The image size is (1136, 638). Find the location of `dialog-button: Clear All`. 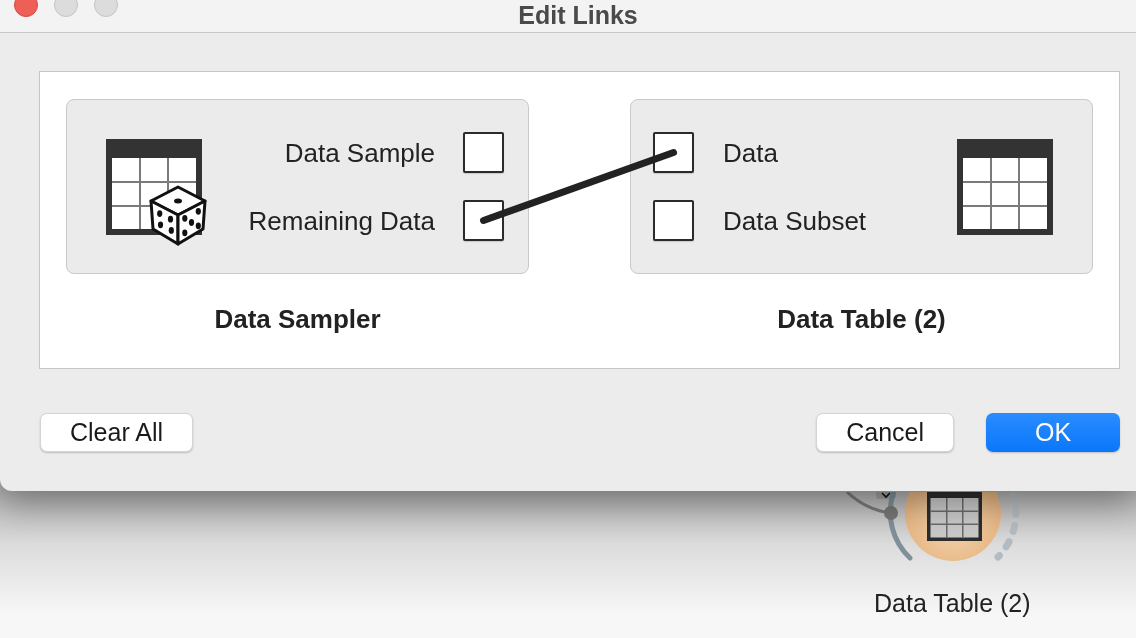

dialog-button: Clear All is located at coordinates (117, 432).